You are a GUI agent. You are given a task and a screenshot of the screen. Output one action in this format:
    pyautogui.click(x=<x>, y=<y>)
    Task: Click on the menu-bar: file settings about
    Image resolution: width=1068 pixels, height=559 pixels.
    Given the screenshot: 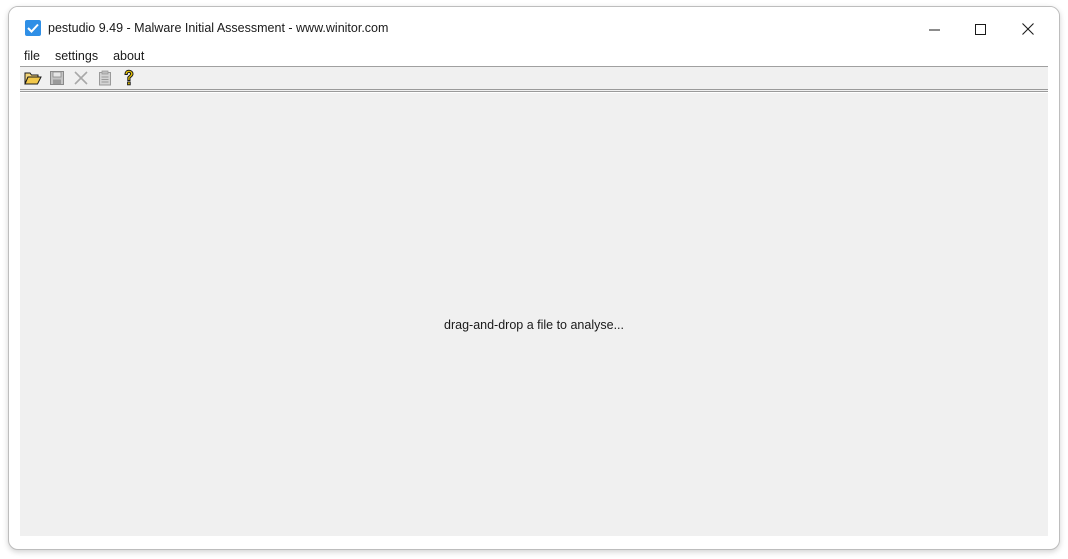 What is the action you would take?
    pyautogui.click(x=534, y=56)
    